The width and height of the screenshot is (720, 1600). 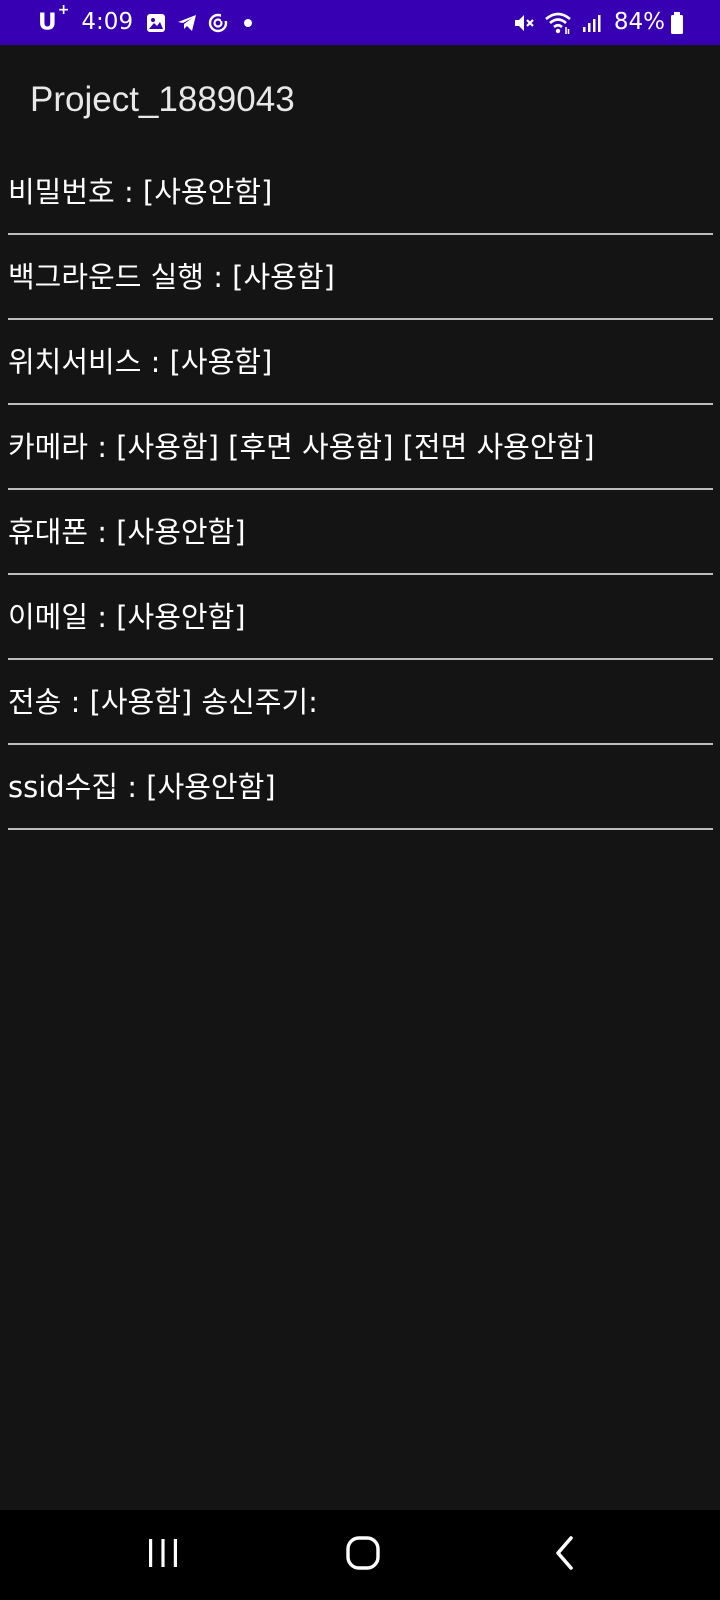 I want to click on home-button, so click(x=363, y=1555).